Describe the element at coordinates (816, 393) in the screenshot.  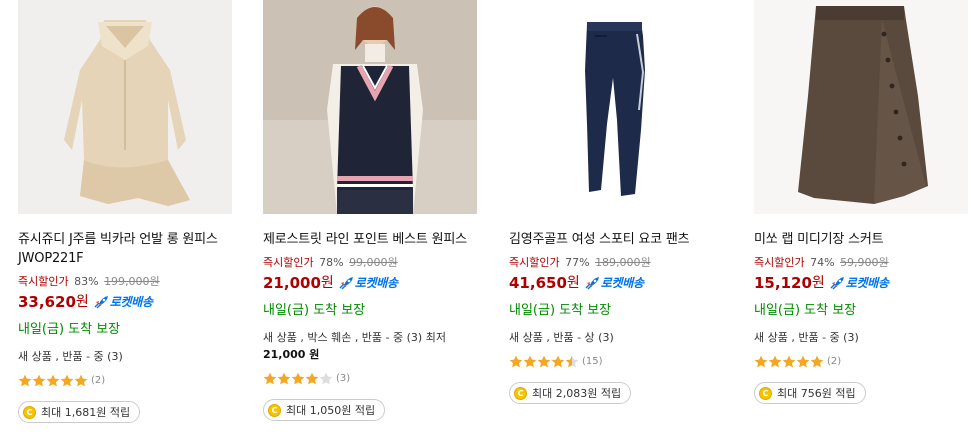
I see `reward-text: 최대 756원 적립` at that location.